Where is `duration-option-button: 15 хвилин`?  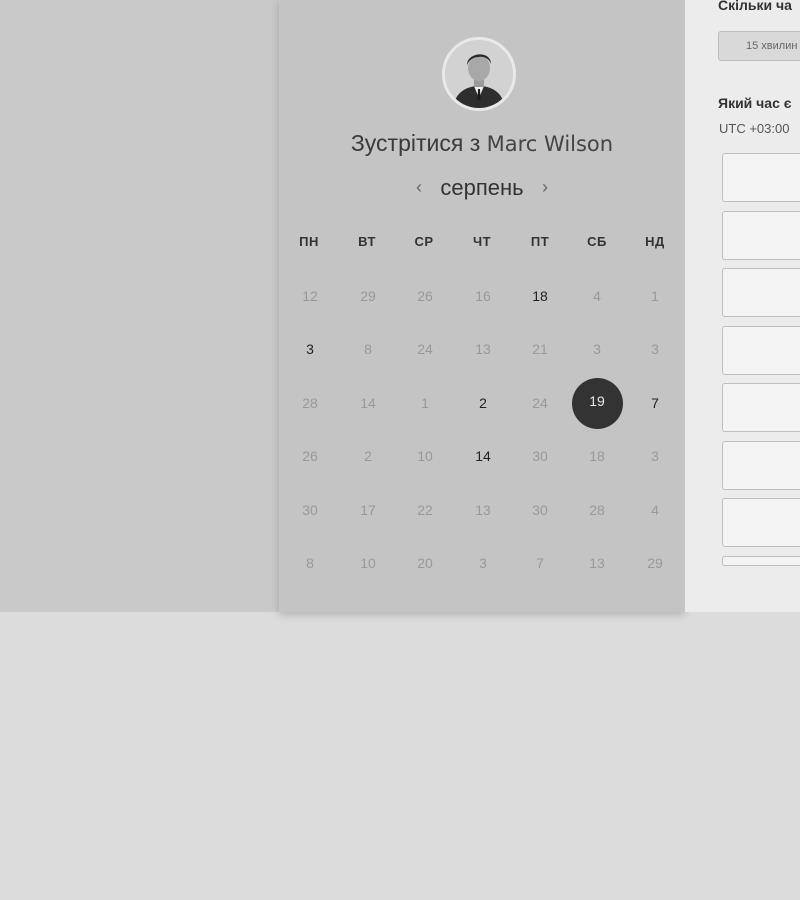
duration-option-button: 15 хвилин is located at coordinates (759, 46).